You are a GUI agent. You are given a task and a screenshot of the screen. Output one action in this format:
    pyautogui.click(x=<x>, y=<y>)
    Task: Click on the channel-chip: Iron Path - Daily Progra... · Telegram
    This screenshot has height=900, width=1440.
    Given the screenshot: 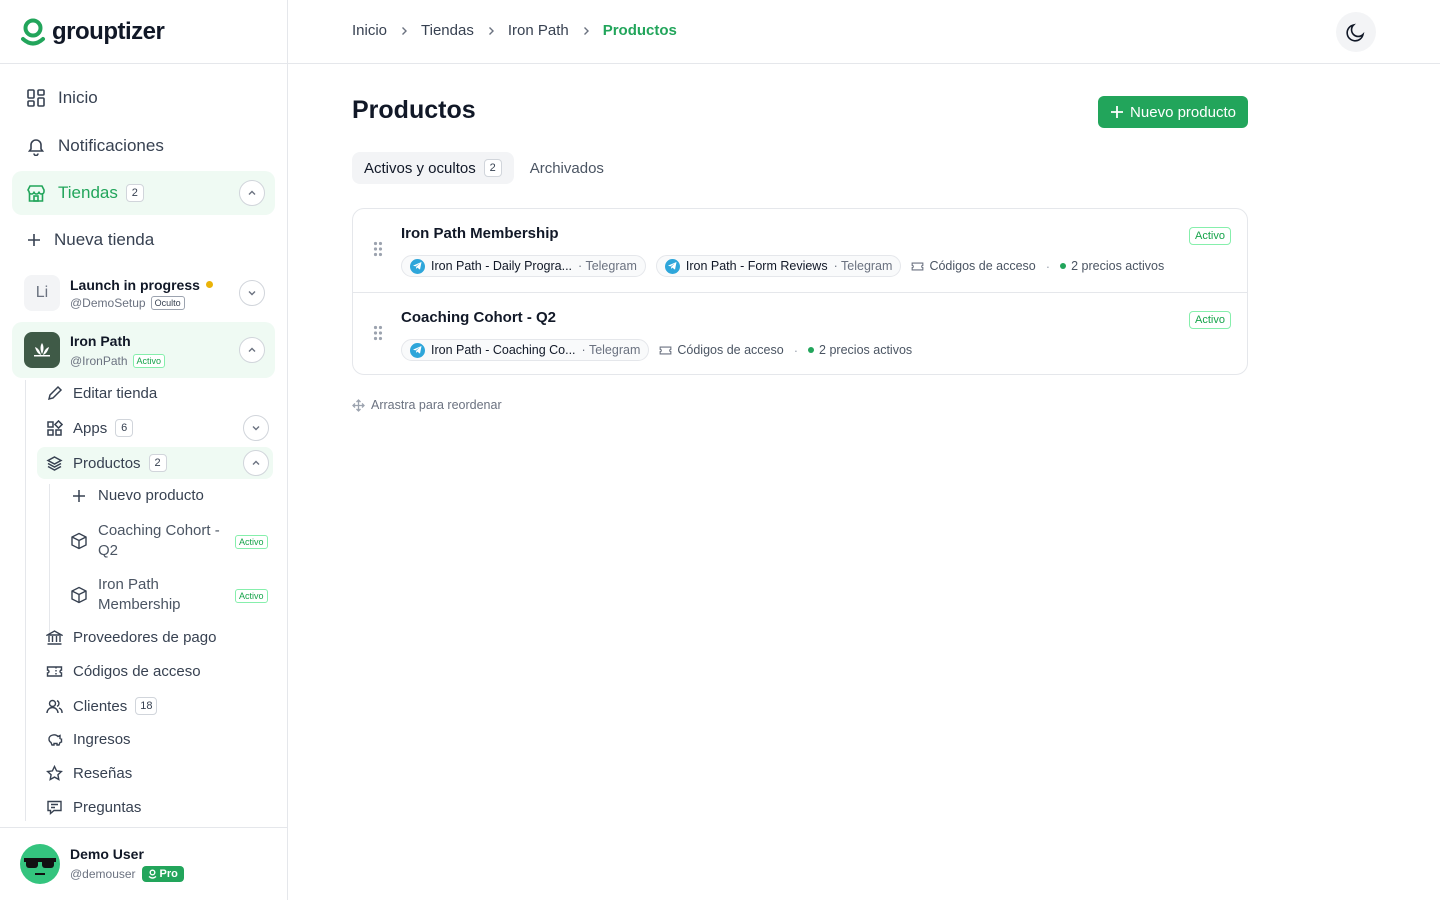 What is the action you would take?
    pyautogui.click(x=523, y=266)
    